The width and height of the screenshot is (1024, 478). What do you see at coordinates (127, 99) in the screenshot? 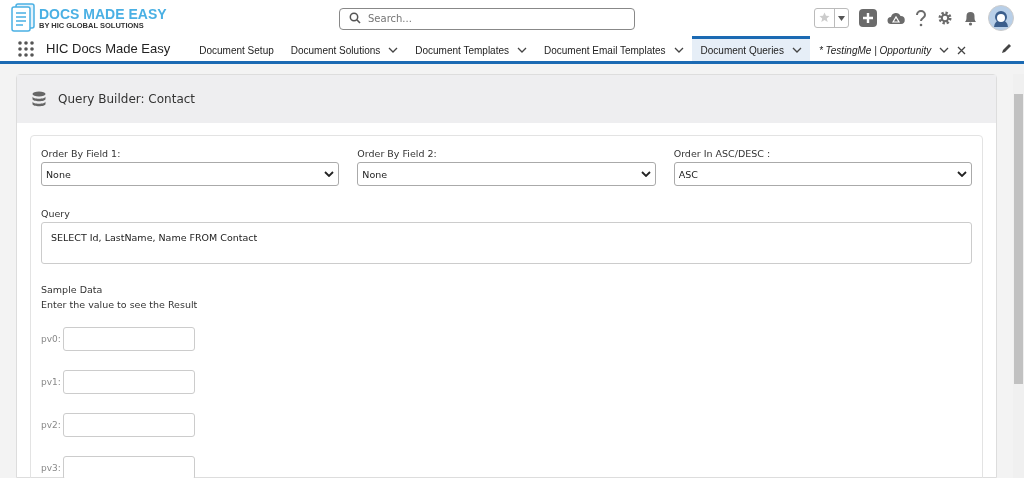
I see `card-title: Query Builder: Contact` at bounding box center [127, 99].